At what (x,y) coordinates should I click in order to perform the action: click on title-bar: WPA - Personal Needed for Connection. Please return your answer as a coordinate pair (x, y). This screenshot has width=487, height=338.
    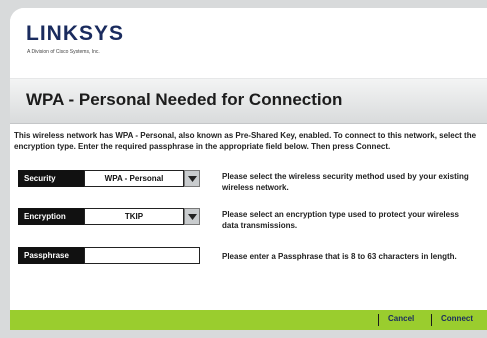
    Looking at the image, I should click on (248, 101).